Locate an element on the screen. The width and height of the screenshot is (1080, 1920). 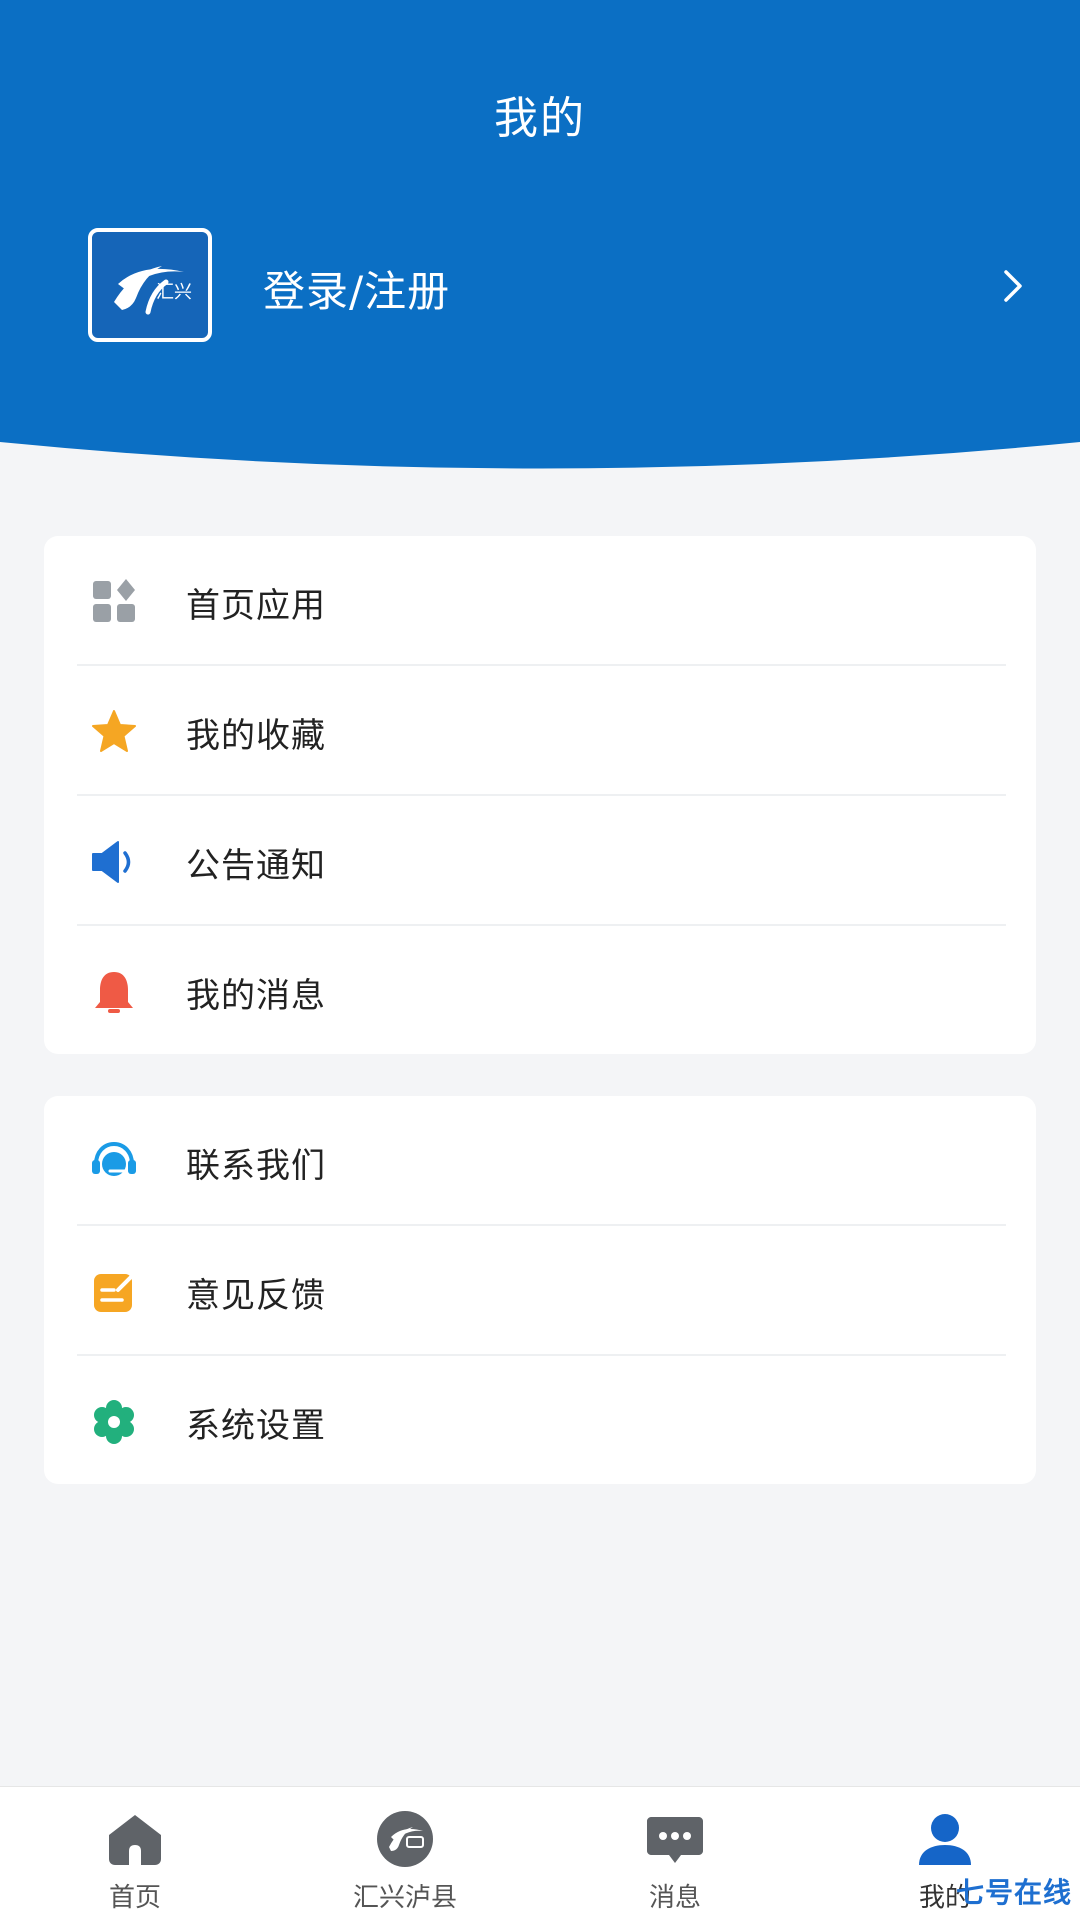
menu-item-my-messages: 我的消息 is located at coordinates (540, 990).